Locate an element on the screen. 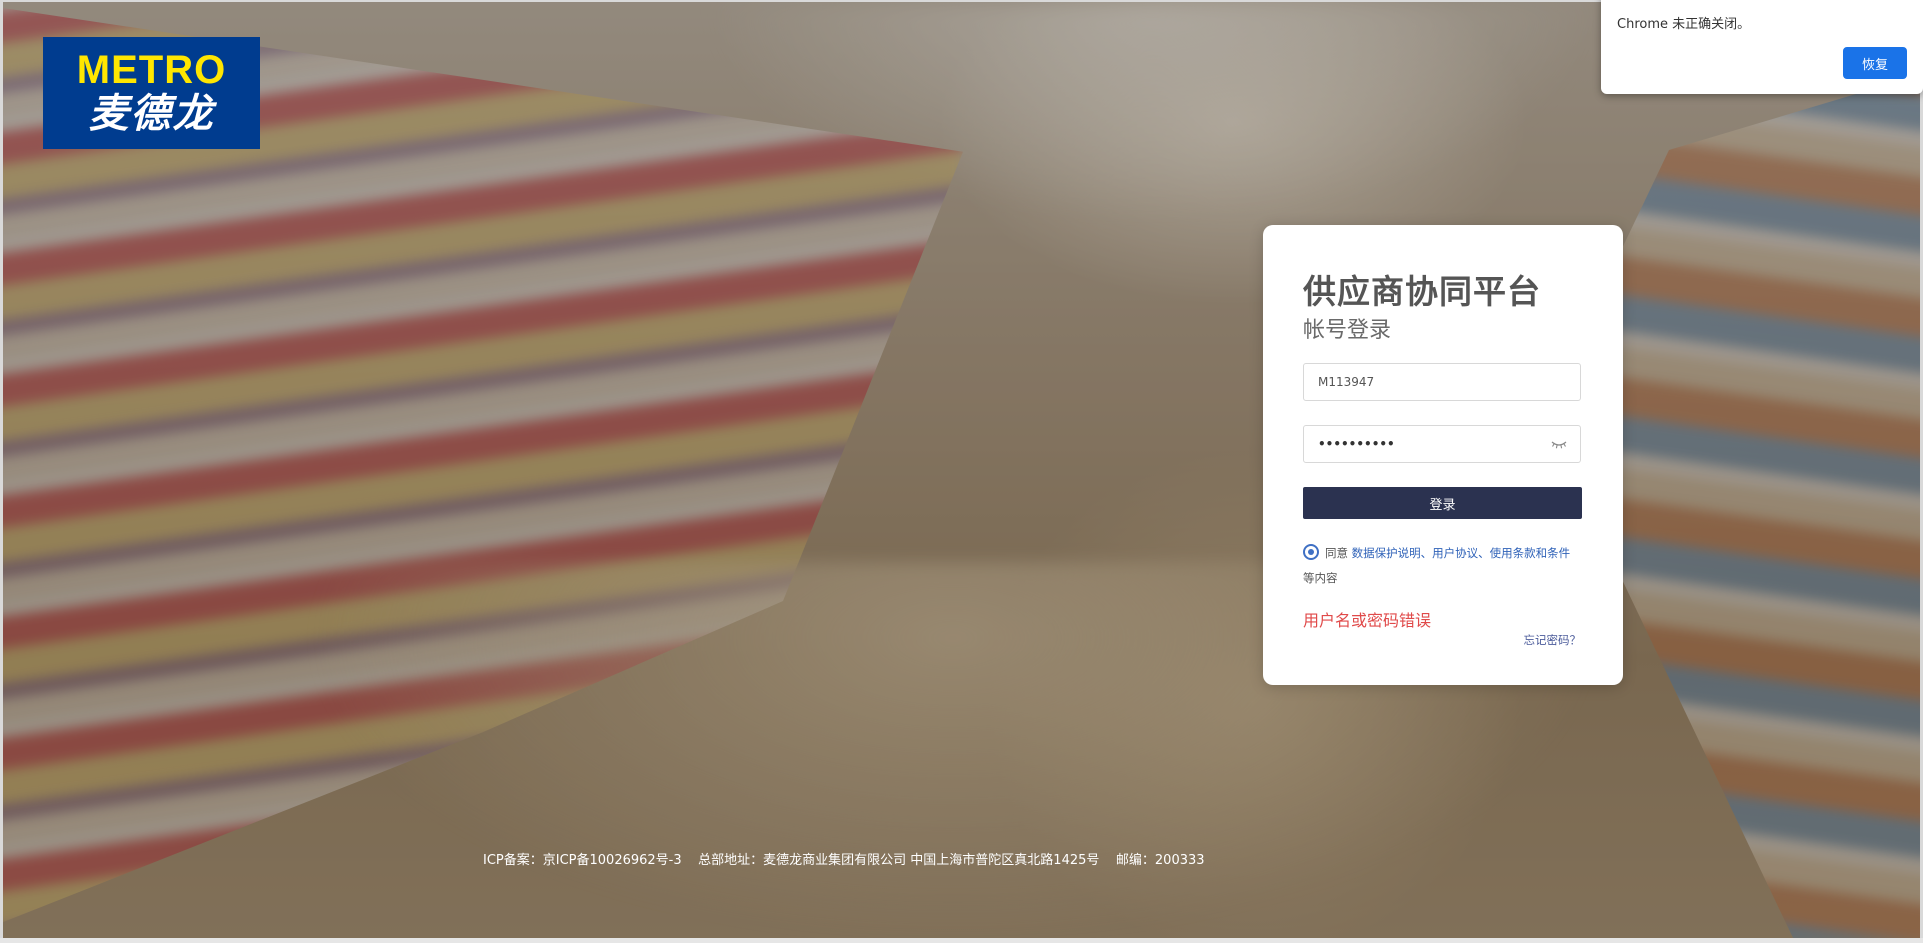  password-mask: •••••••••• is located at coordinates (1356, 444).